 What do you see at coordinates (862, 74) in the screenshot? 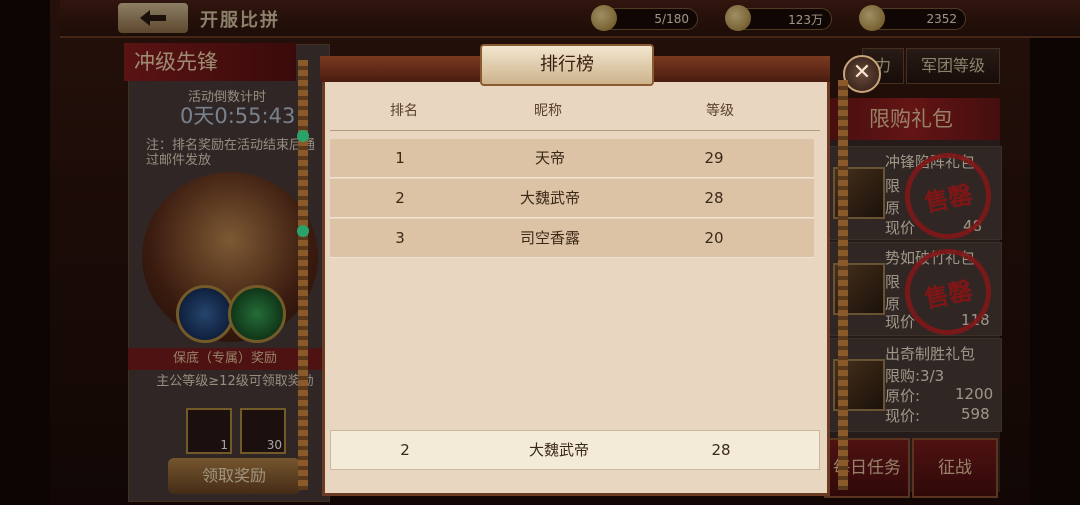
I see `close-button: ✕` at bounding box center [862, 74].